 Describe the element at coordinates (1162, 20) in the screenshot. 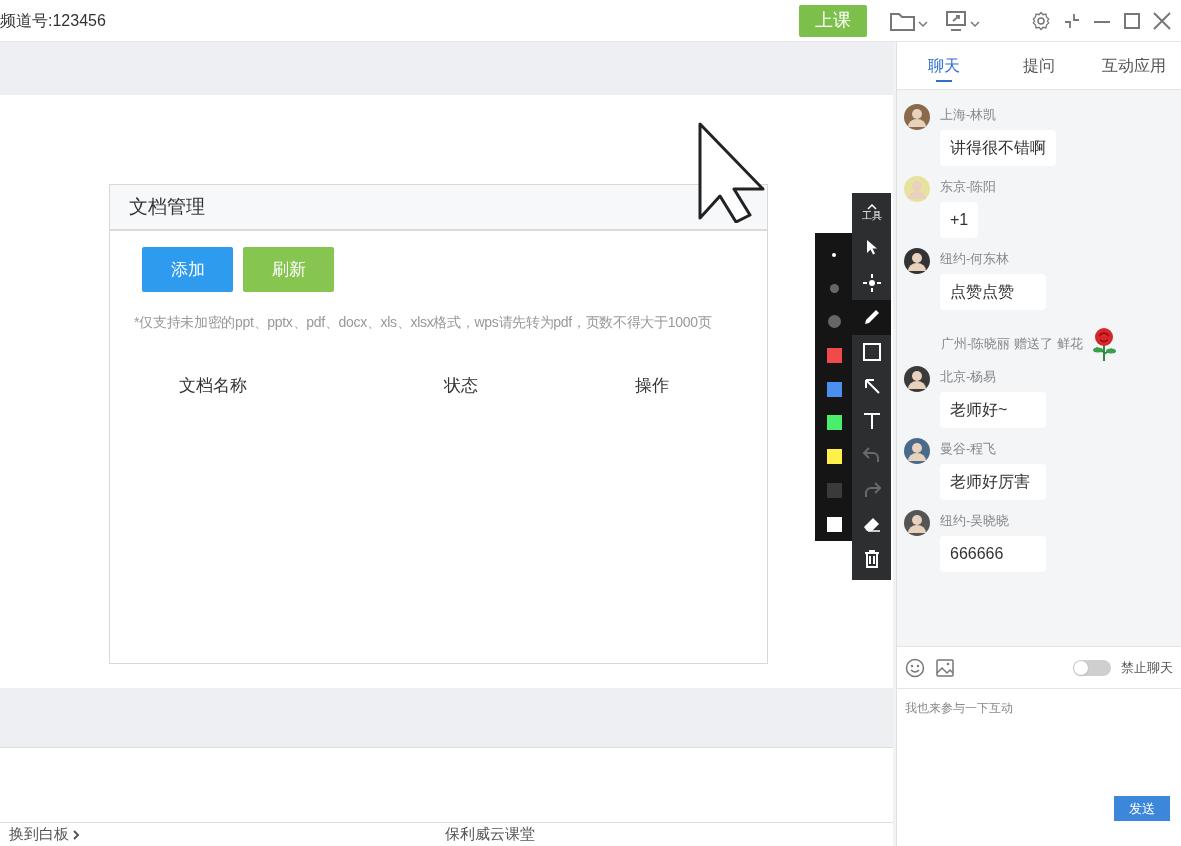

I see `close-icon` at that location.